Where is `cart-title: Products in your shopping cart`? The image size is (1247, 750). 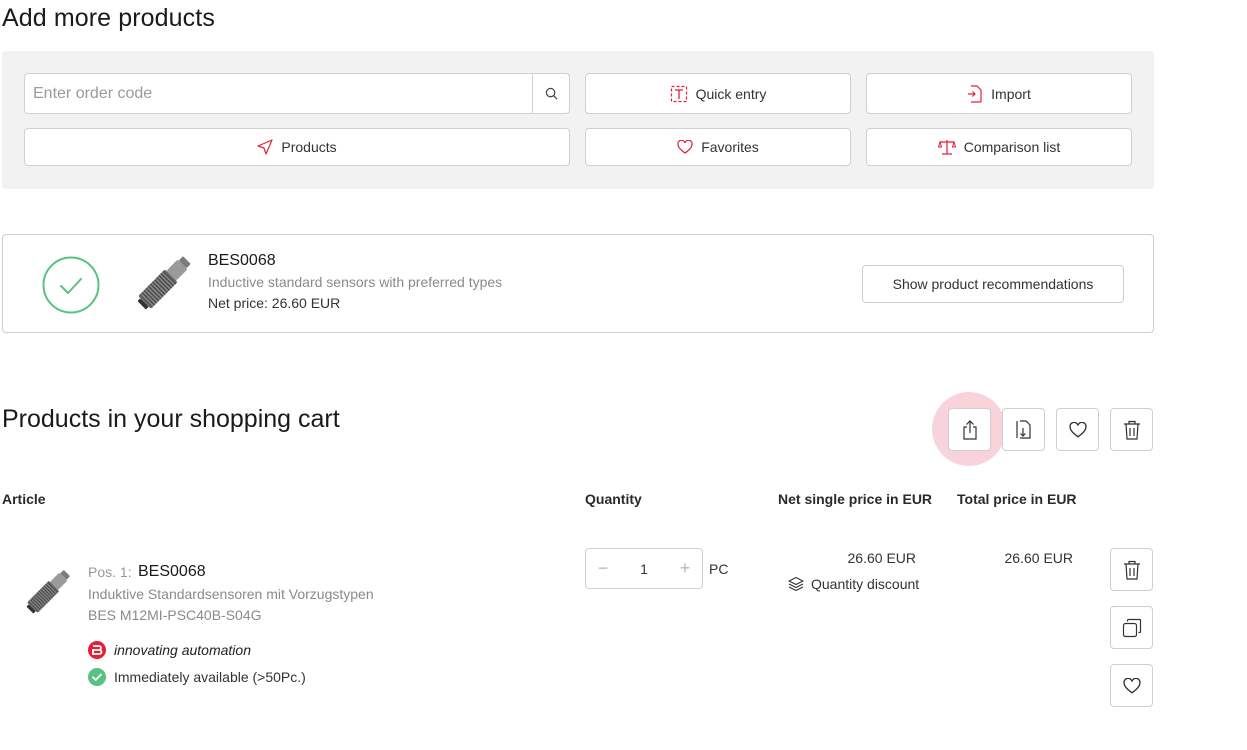
cart-title: Products in your shopping cart is located at coordinates (171, 419).